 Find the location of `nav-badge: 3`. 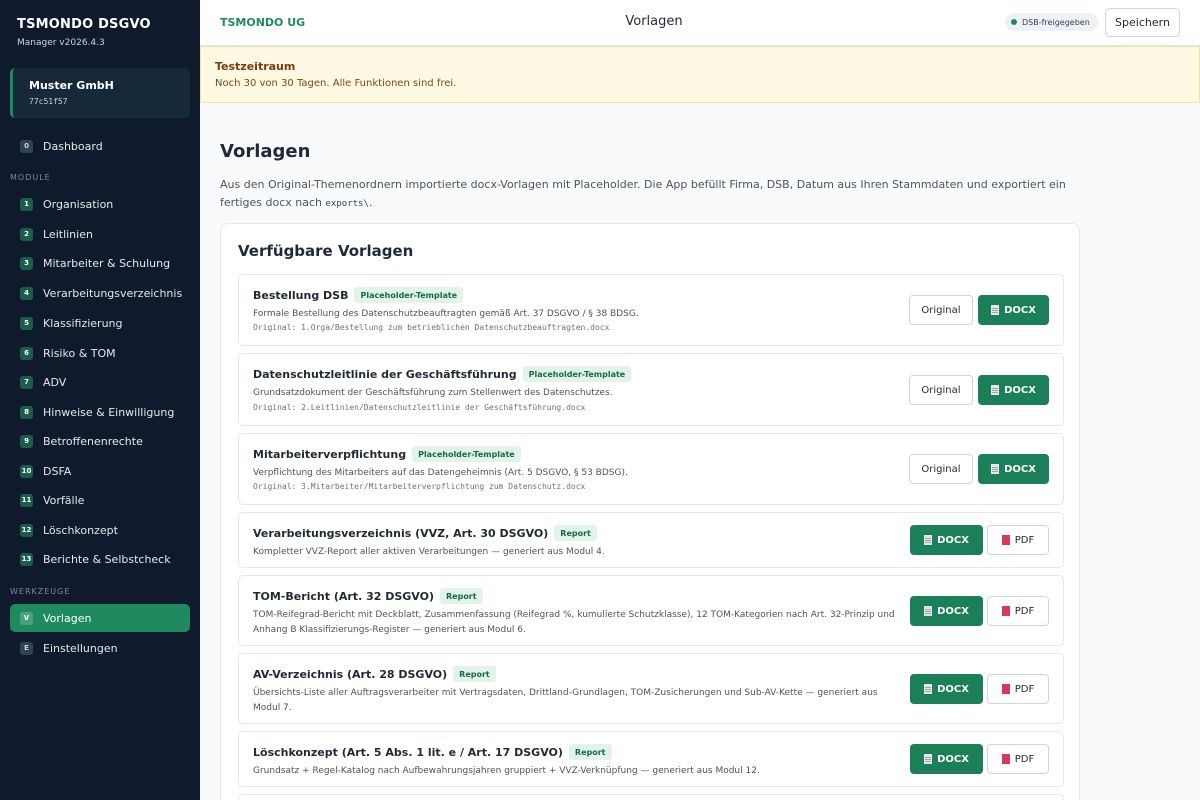

nav-badge: 3 is located at coordinates (26, 263).